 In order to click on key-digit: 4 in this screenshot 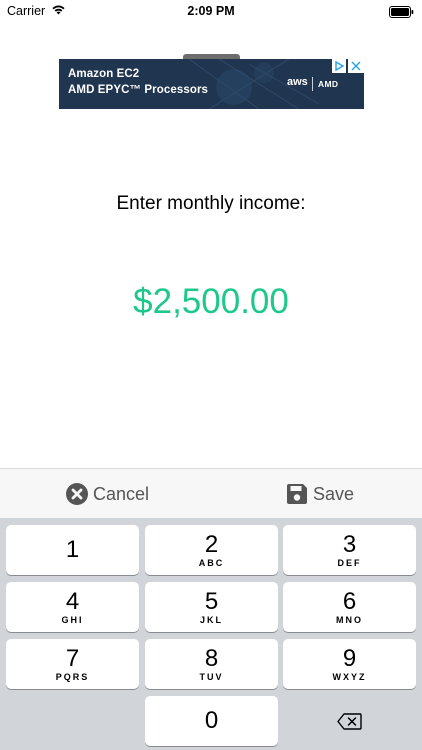, I will do `click(72, 601)`.